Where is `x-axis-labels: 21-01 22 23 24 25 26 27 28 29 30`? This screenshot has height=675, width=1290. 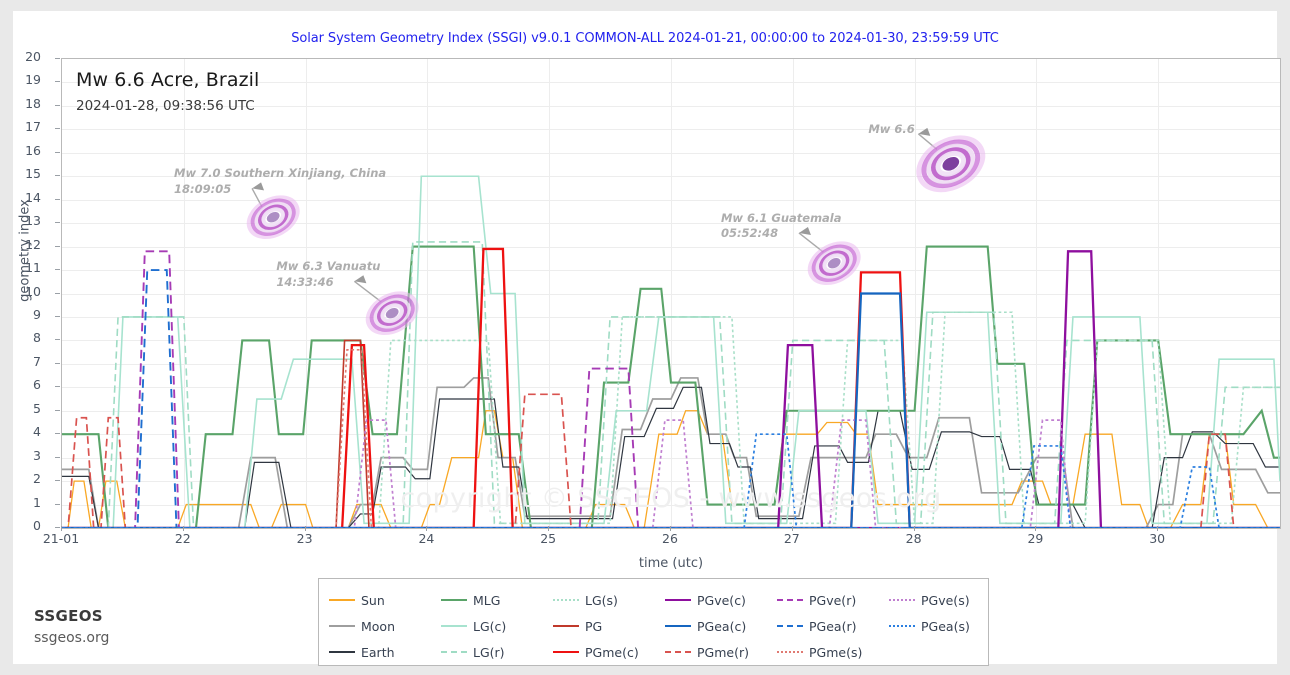
x-axis-labels: 21-01 22 23 24 25 26 27 28 29 30 is located at coordinates (662, 539).